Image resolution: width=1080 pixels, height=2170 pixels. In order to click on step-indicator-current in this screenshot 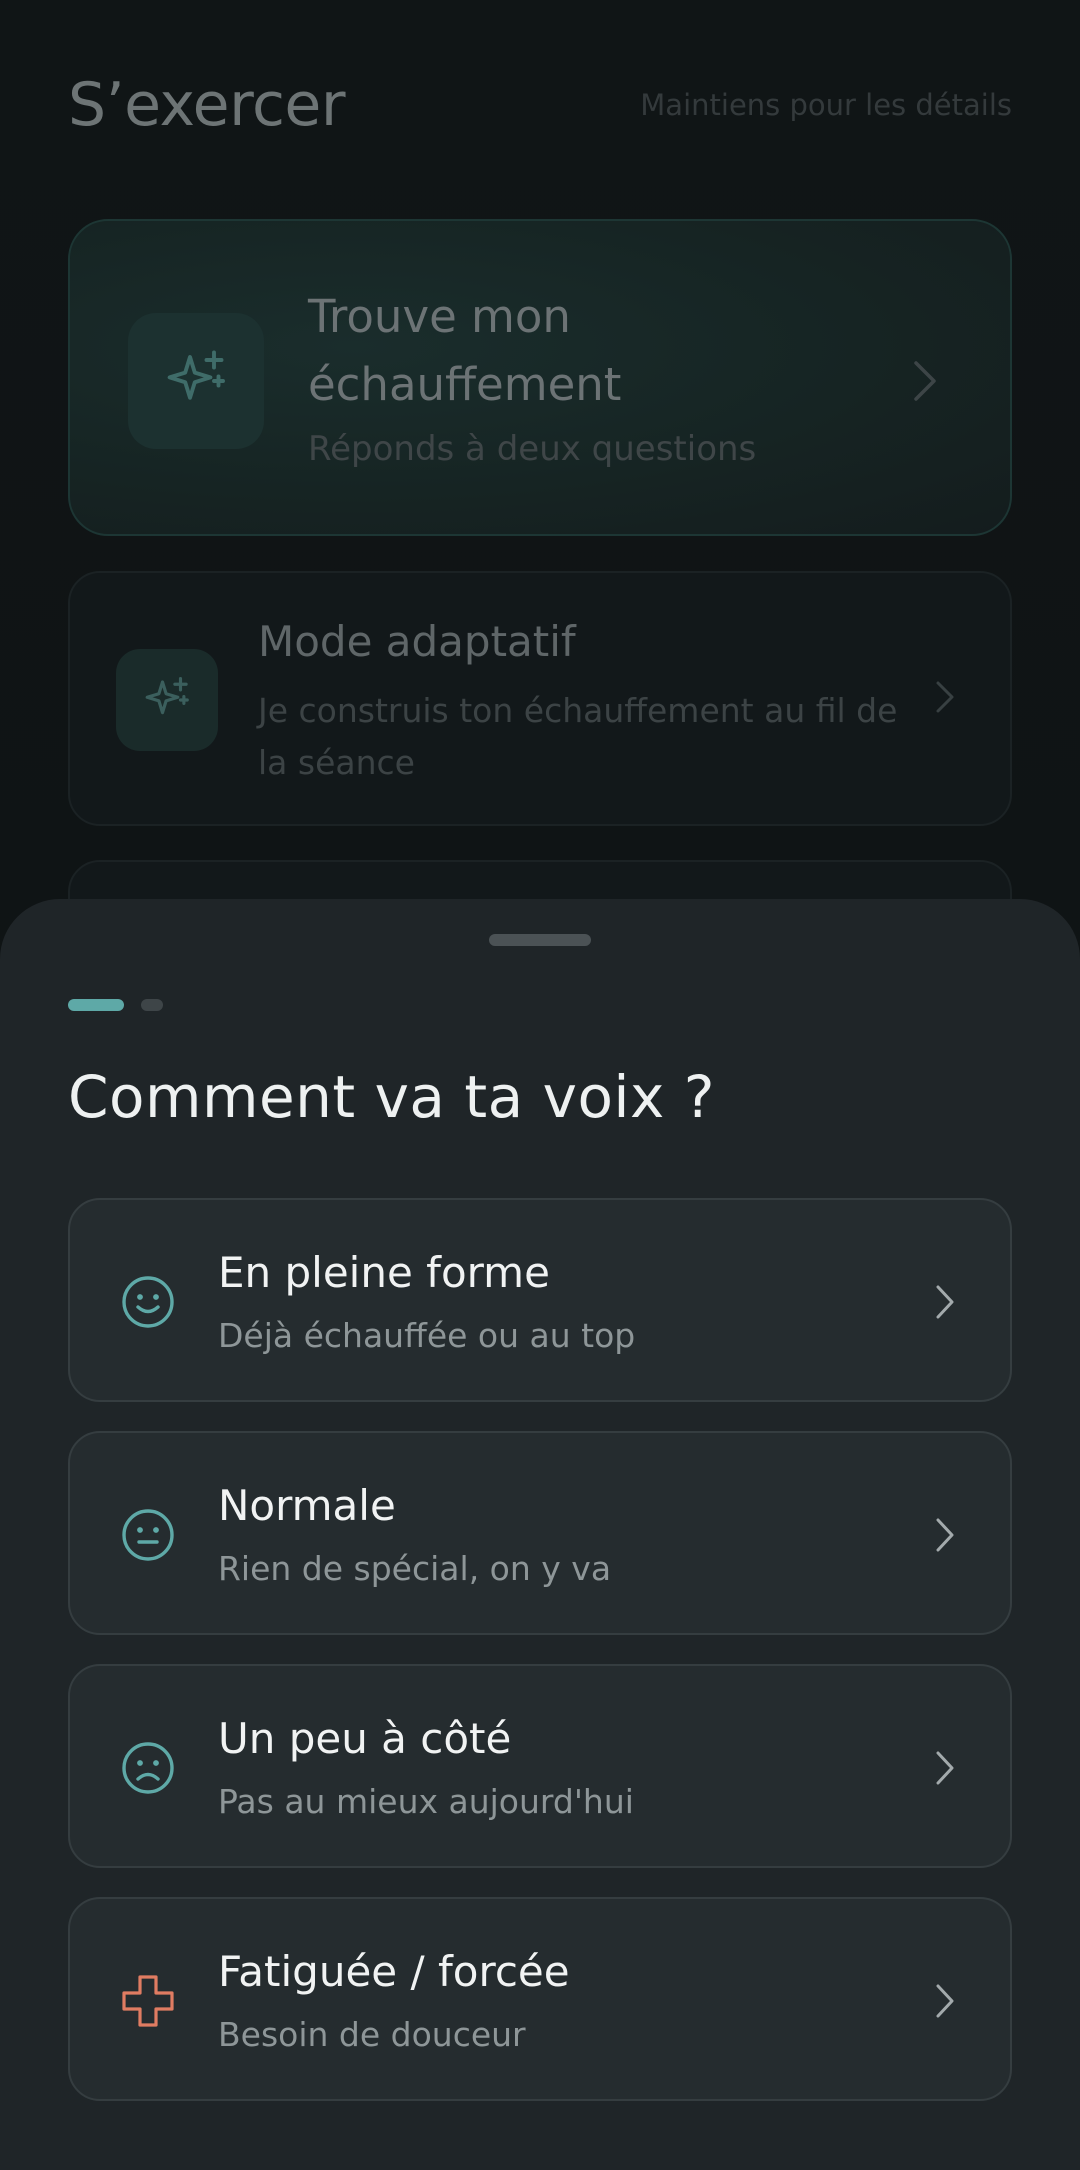, I will do `click(96, 1005)`.